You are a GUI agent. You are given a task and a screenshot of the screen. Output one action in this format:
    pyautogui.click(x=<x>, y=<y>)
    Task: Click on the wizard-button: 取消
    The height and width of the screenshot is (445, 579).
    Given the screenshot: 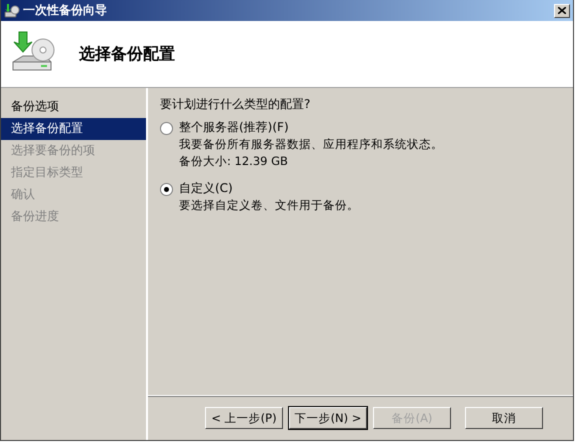 What is the action you would take?
    pyautogui.click(x=504, y=418)
    